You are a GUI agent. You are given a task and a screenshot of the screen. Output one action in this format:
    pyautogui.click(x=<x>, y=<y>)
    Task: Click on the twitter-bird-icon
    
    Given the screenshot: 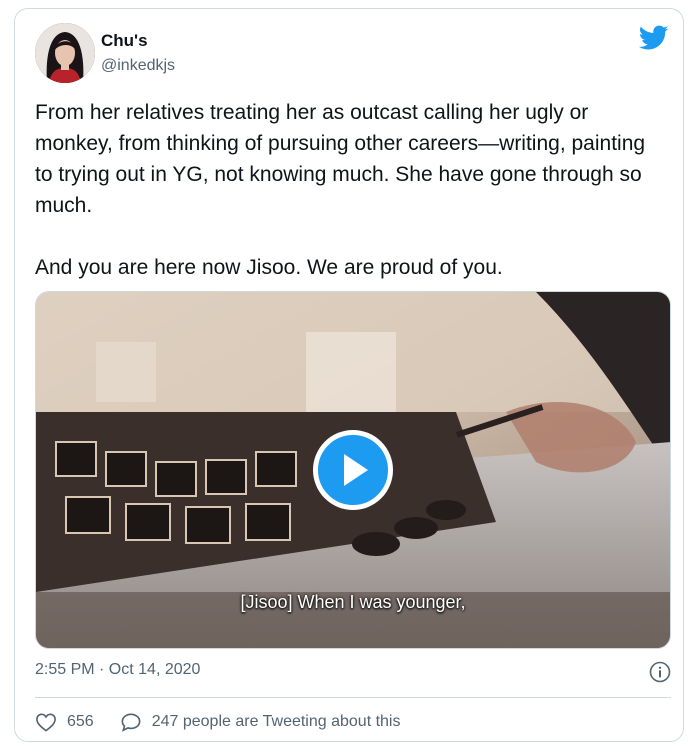 What is the action you would take?
    pyautogui.click(x=653, y=38)
    